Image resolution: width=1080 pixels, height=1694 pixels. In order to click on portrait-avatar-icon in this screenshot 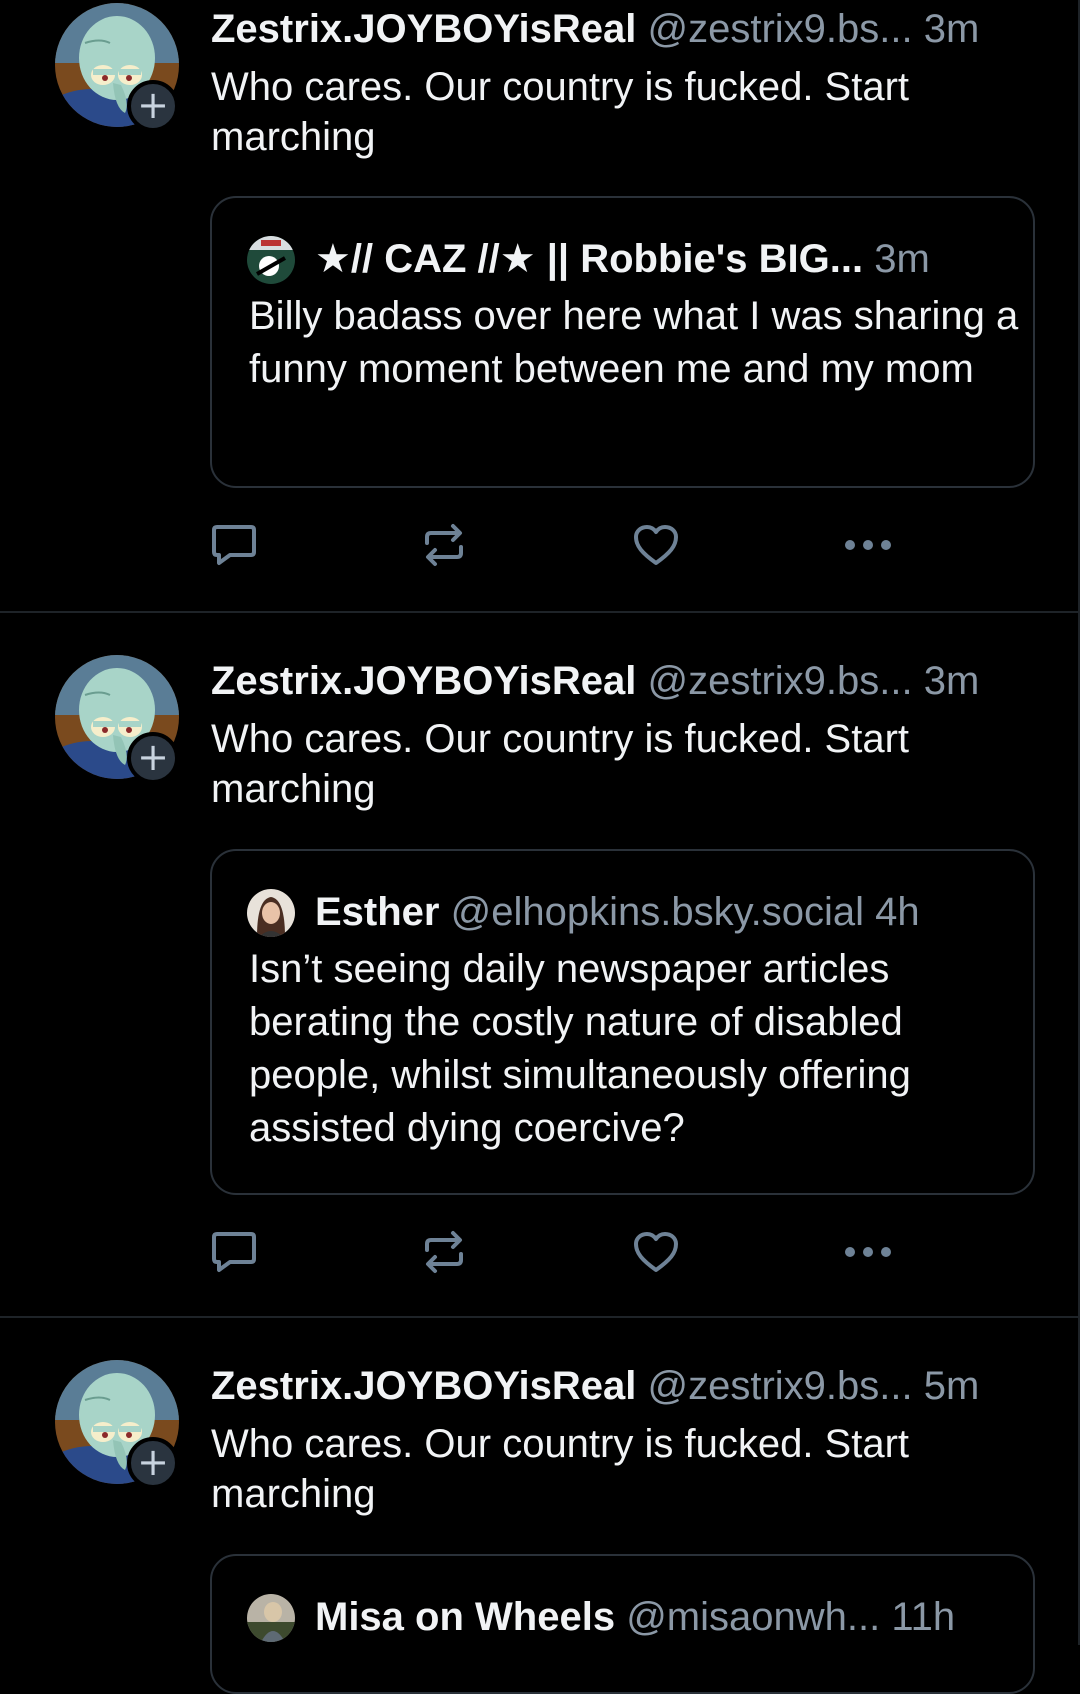, I will do `click(271, 913)`.